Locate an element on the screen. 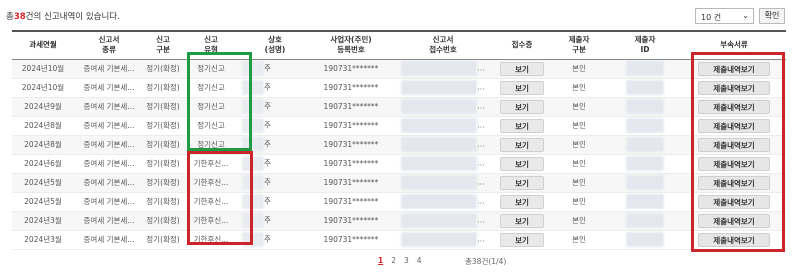 Image resolution: width=800 pixels, height=278 pixels. cell-period-text: 2024년10월 is located at coordinates (43, 87).